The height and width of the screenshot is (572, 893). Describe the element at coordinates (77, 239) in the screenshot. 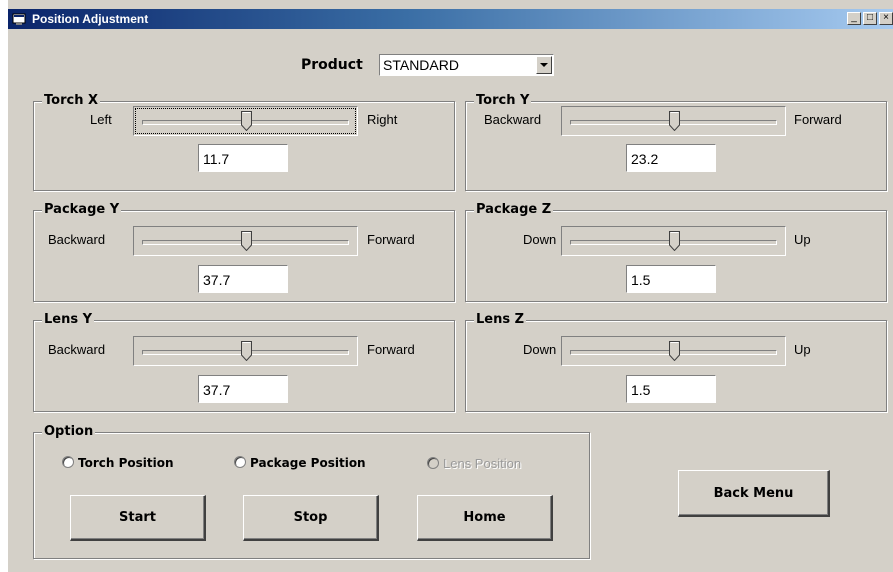

I see `package-y-left-label: Backward` at that location.